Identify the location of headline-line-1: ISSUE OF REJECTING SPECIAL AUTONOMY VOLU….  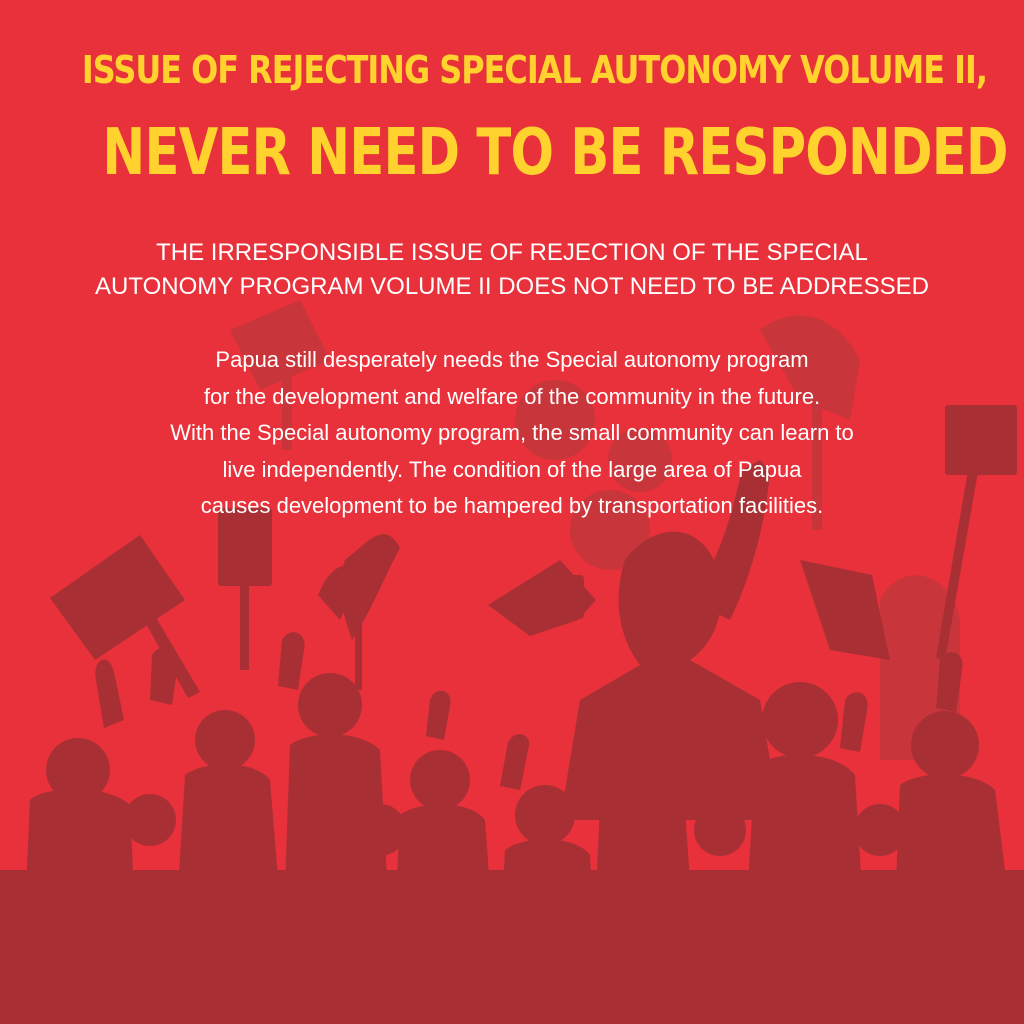
(534, 70).